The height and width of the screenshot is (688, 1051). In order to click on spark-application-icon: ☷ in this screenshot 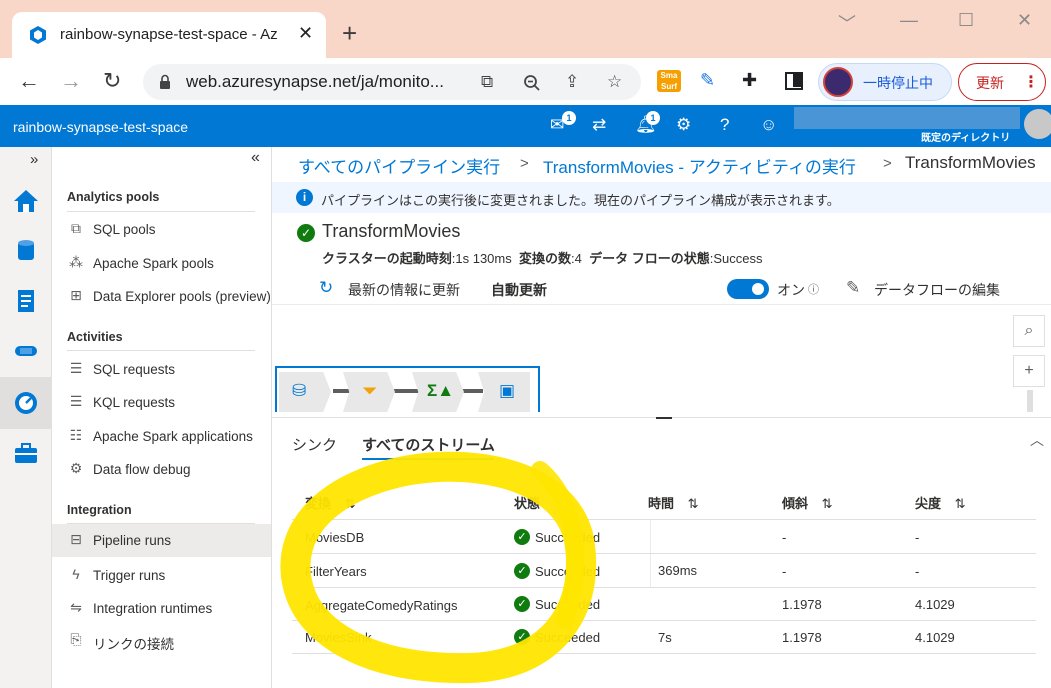, I will do `click(76, 435)`.